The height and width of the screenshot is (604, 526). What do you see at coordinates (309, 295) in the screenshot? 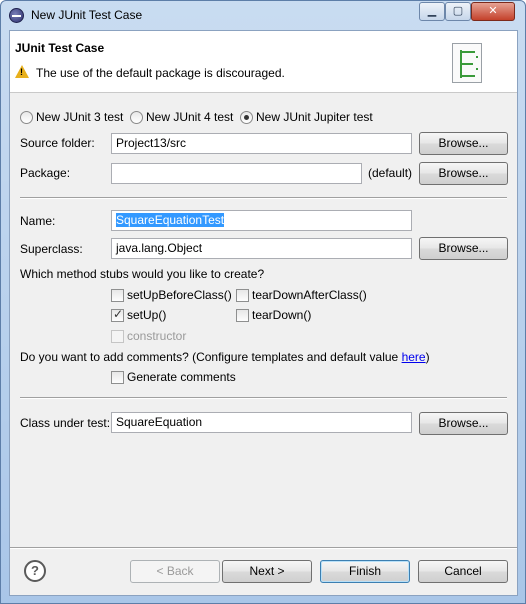
I see `teardownafterclass-label: tearDownAfterClass()` at bounding box center [309, 295].